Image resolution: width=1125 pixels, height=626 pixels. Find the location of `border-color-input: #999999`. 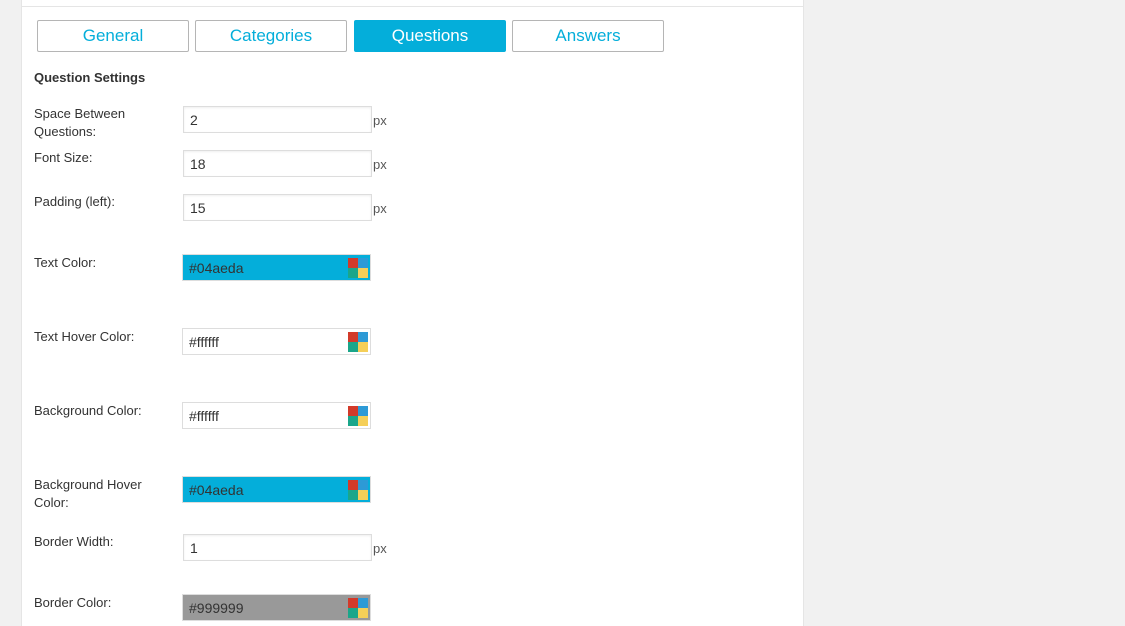

border-color-input: #999999 is located at coordinates (276, 607).